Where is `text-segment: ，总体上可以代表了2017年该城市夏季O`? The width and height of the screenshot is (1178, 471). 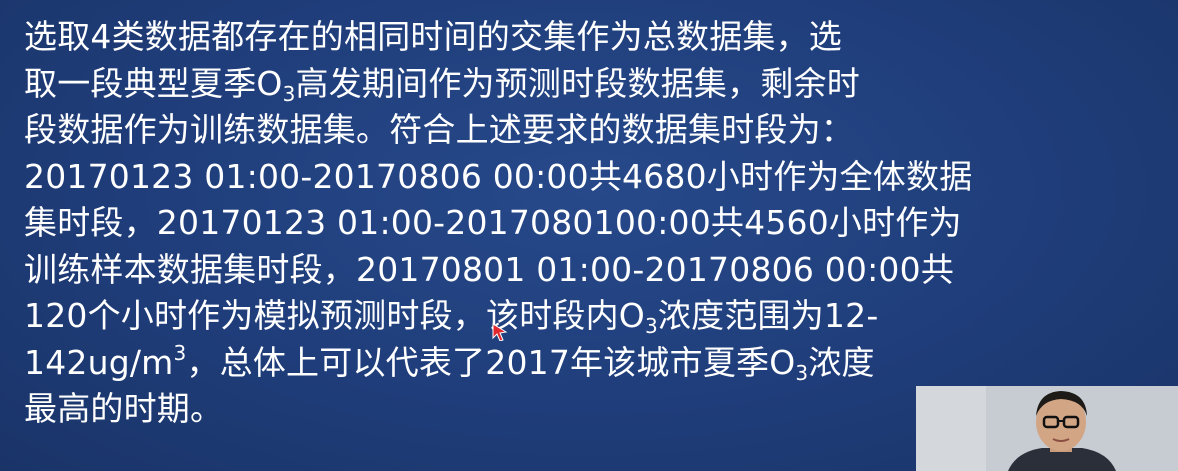
text-segment: ，总体上可以代表了2017年该城市夏季O is located at coordinates (491, 362).